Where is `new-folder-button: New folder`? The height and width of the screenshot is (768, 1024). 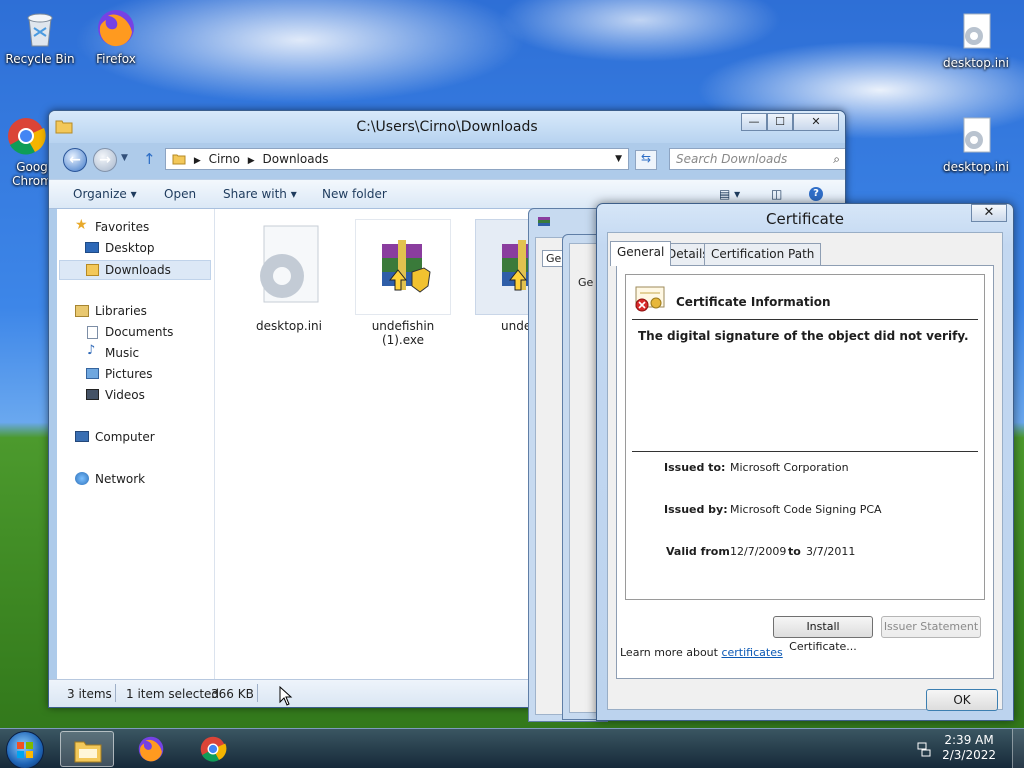
new-folder-button: New folder is located at coordinates (354, 194).